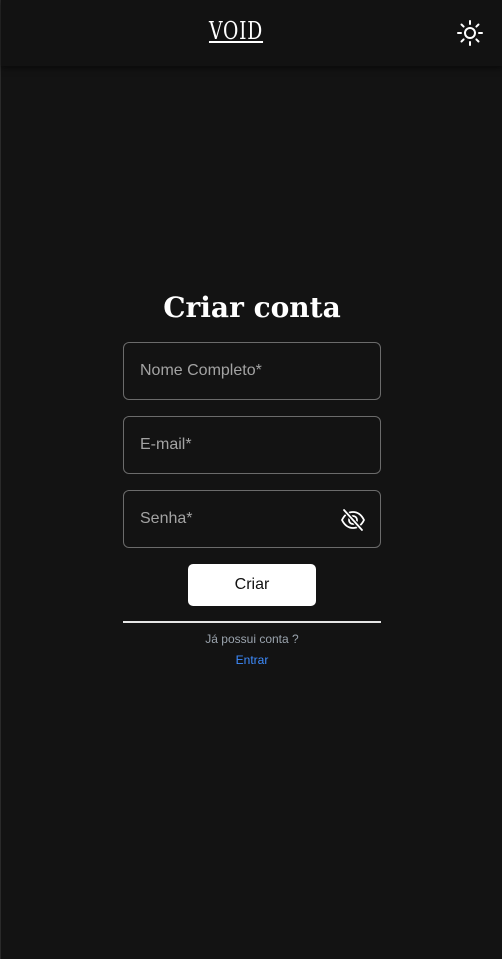  I want to click on create-account-button: Criar, so click(252, 585).